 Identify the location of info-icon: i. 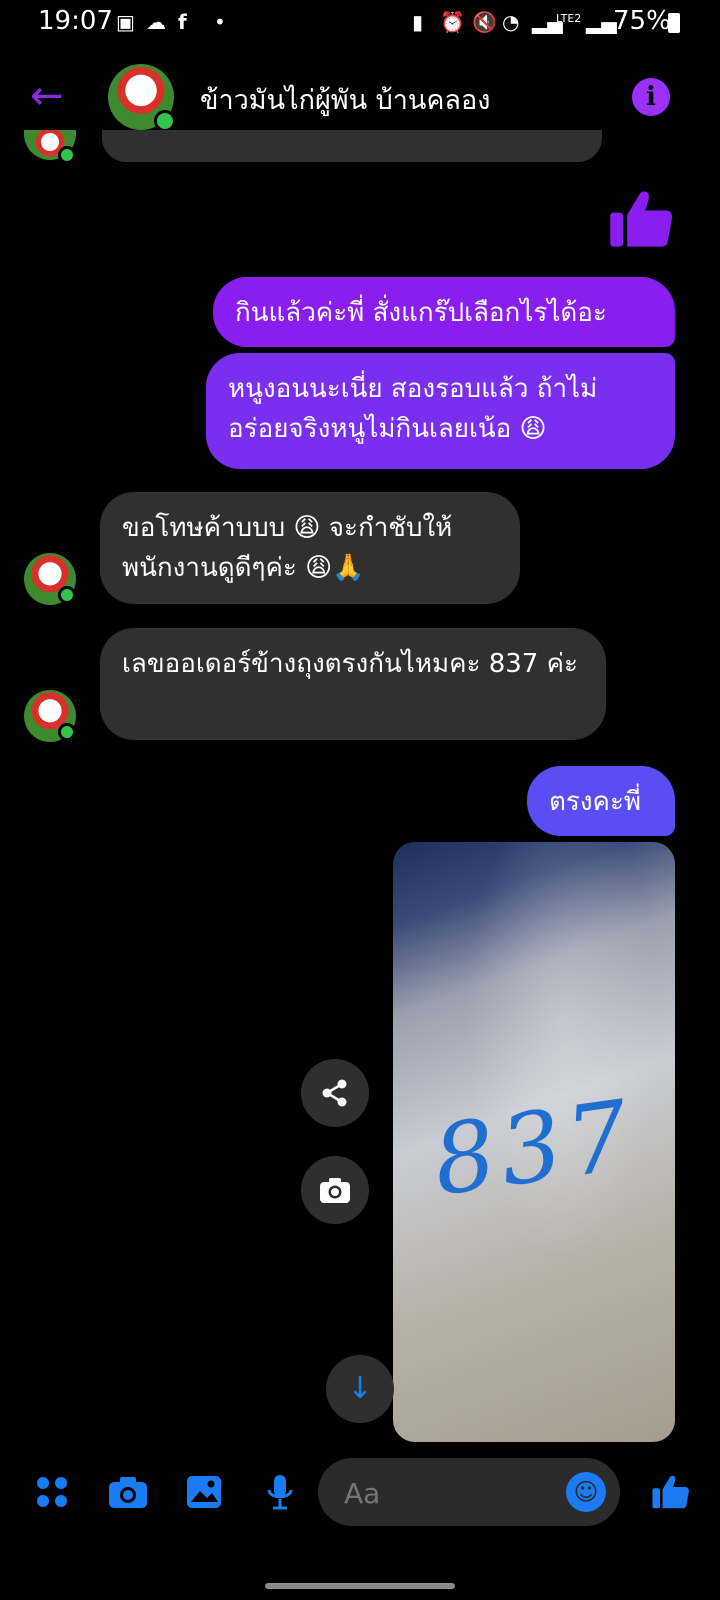
(651, 97).